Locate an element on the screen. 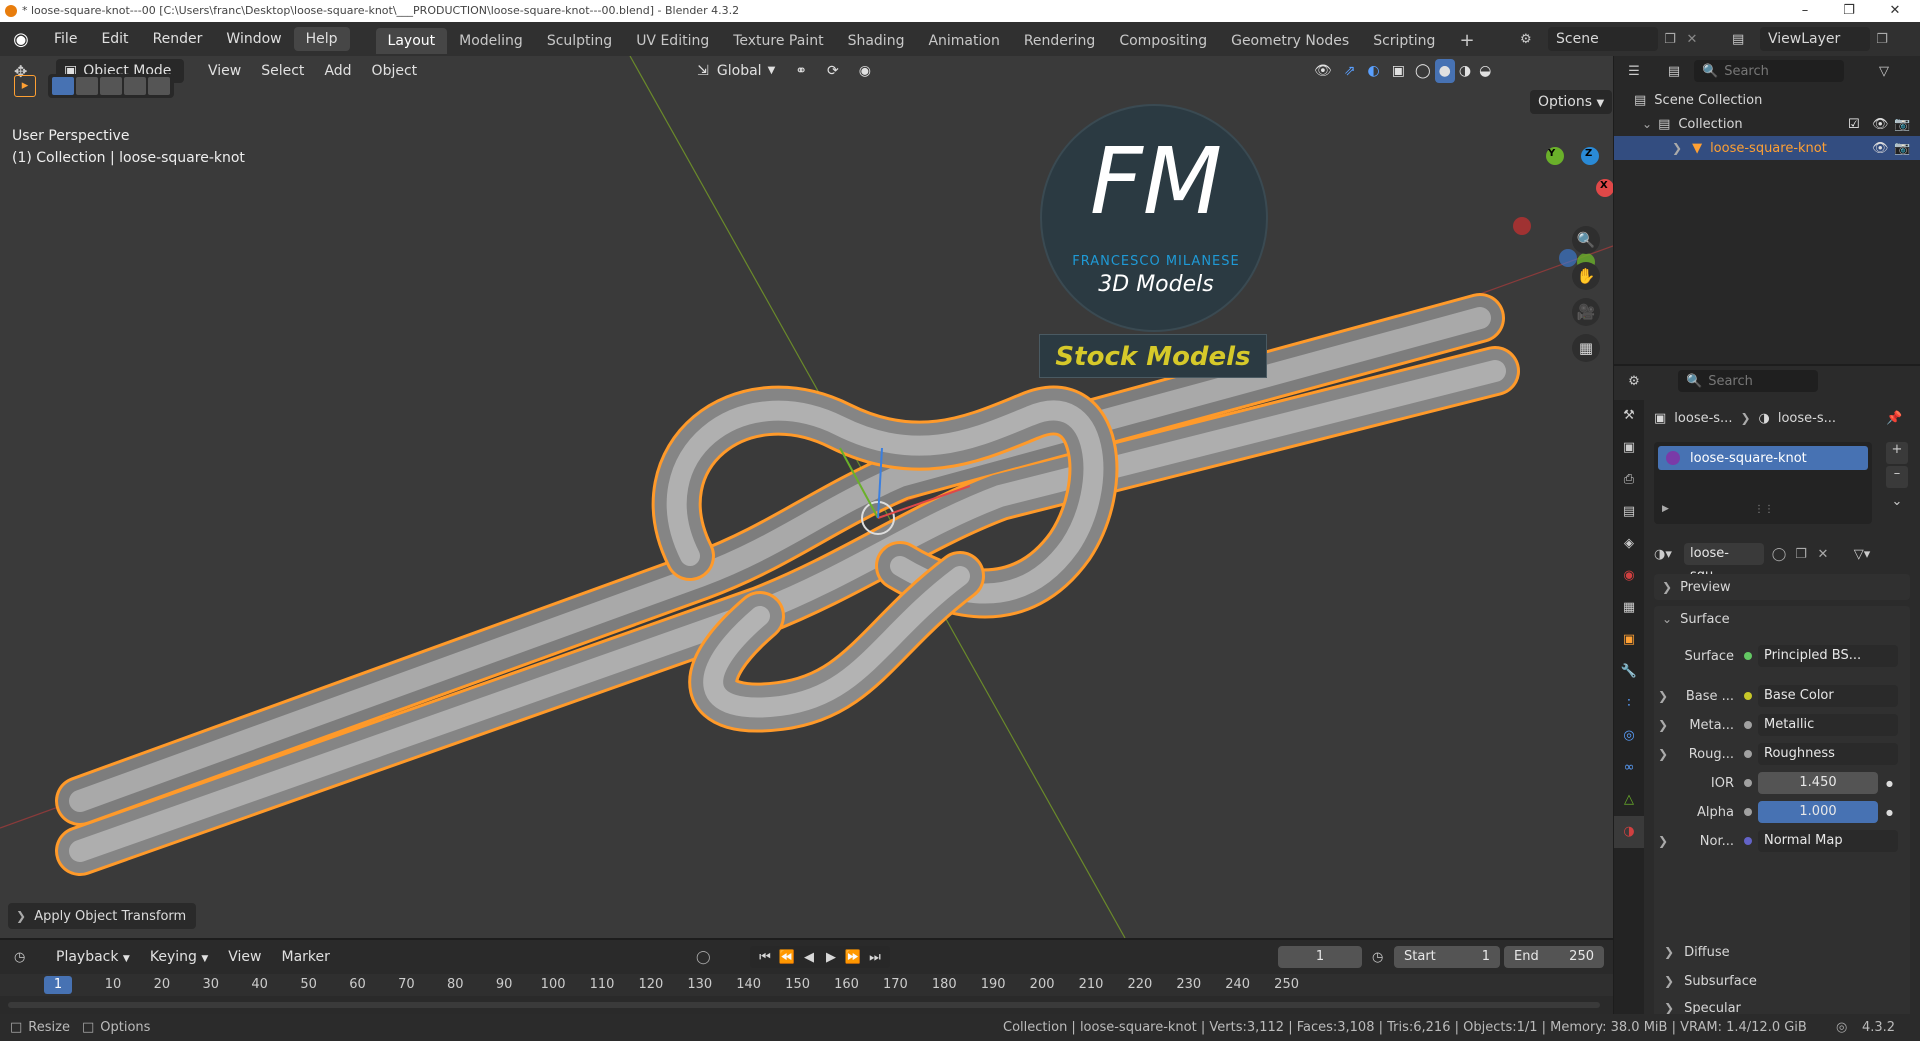 The image size is (1920, 1041). start-frame-field: Start 1 is located at coordinates (1447, 957).